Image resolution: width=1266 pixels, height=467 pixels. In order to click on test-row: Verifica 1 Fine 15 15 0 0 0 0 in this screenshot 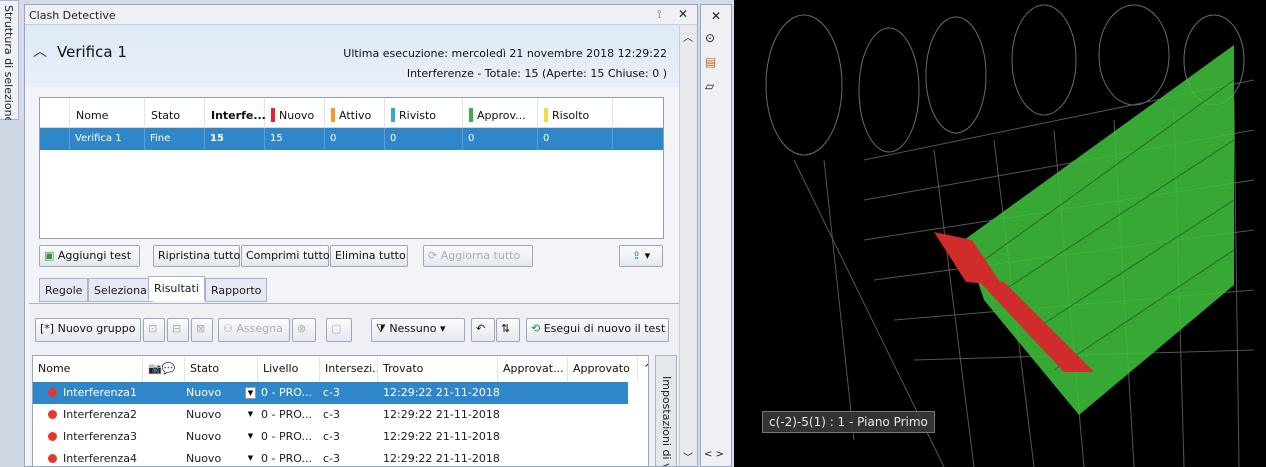, I will do `click(351, 139)`.